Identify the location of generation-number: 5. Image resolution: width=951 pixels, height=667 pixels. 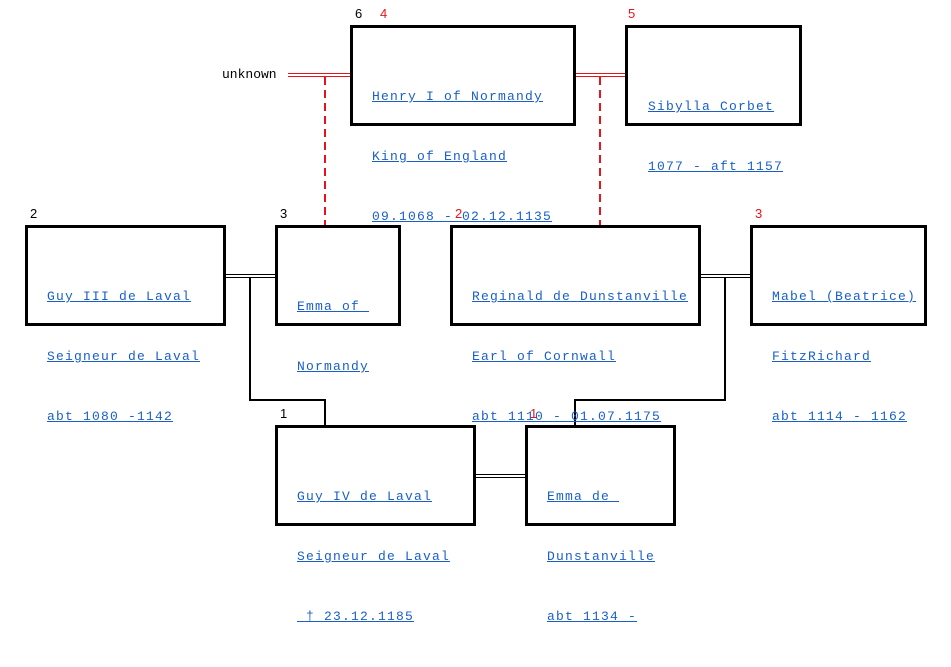
(632, 13).